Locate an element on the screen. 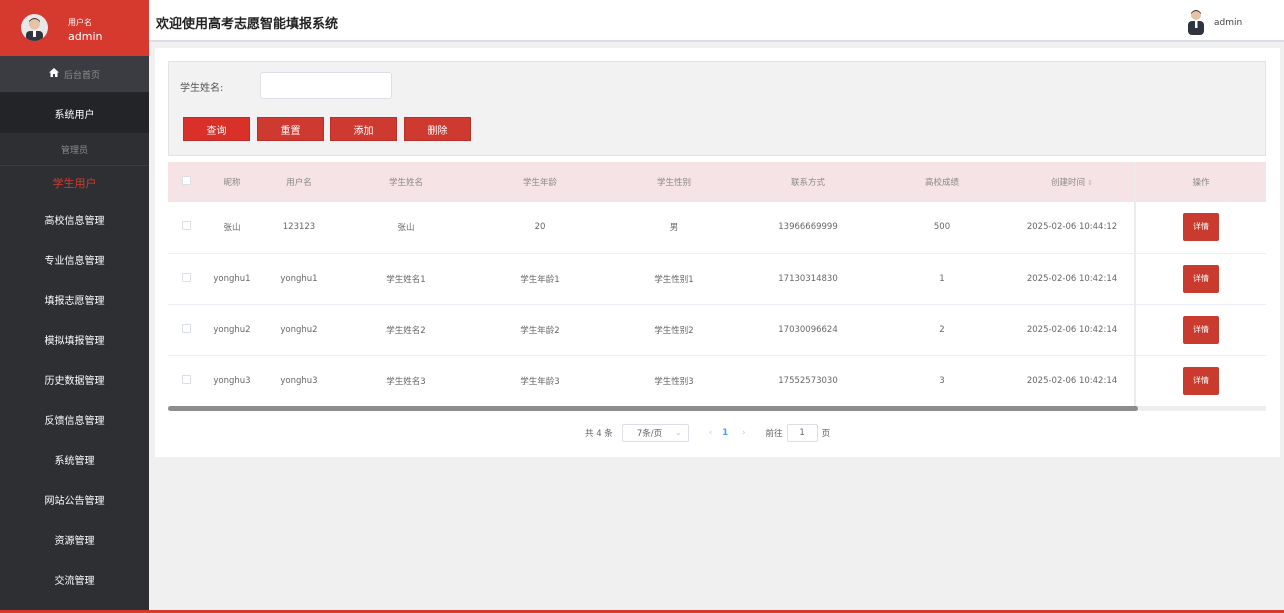 The height and width of the screenshot is (613, 1284). cell-nickname: 张山 is located at coordinates (232, 228).